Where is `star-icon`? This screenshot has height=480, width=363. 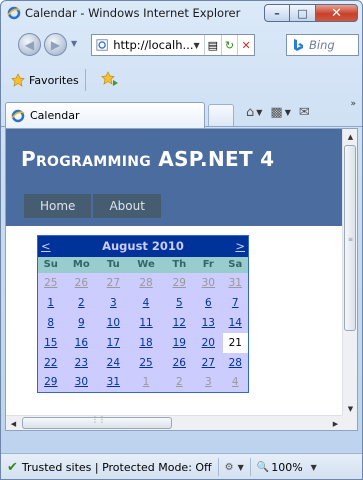
star-icon is located at coordinates (18, 80).